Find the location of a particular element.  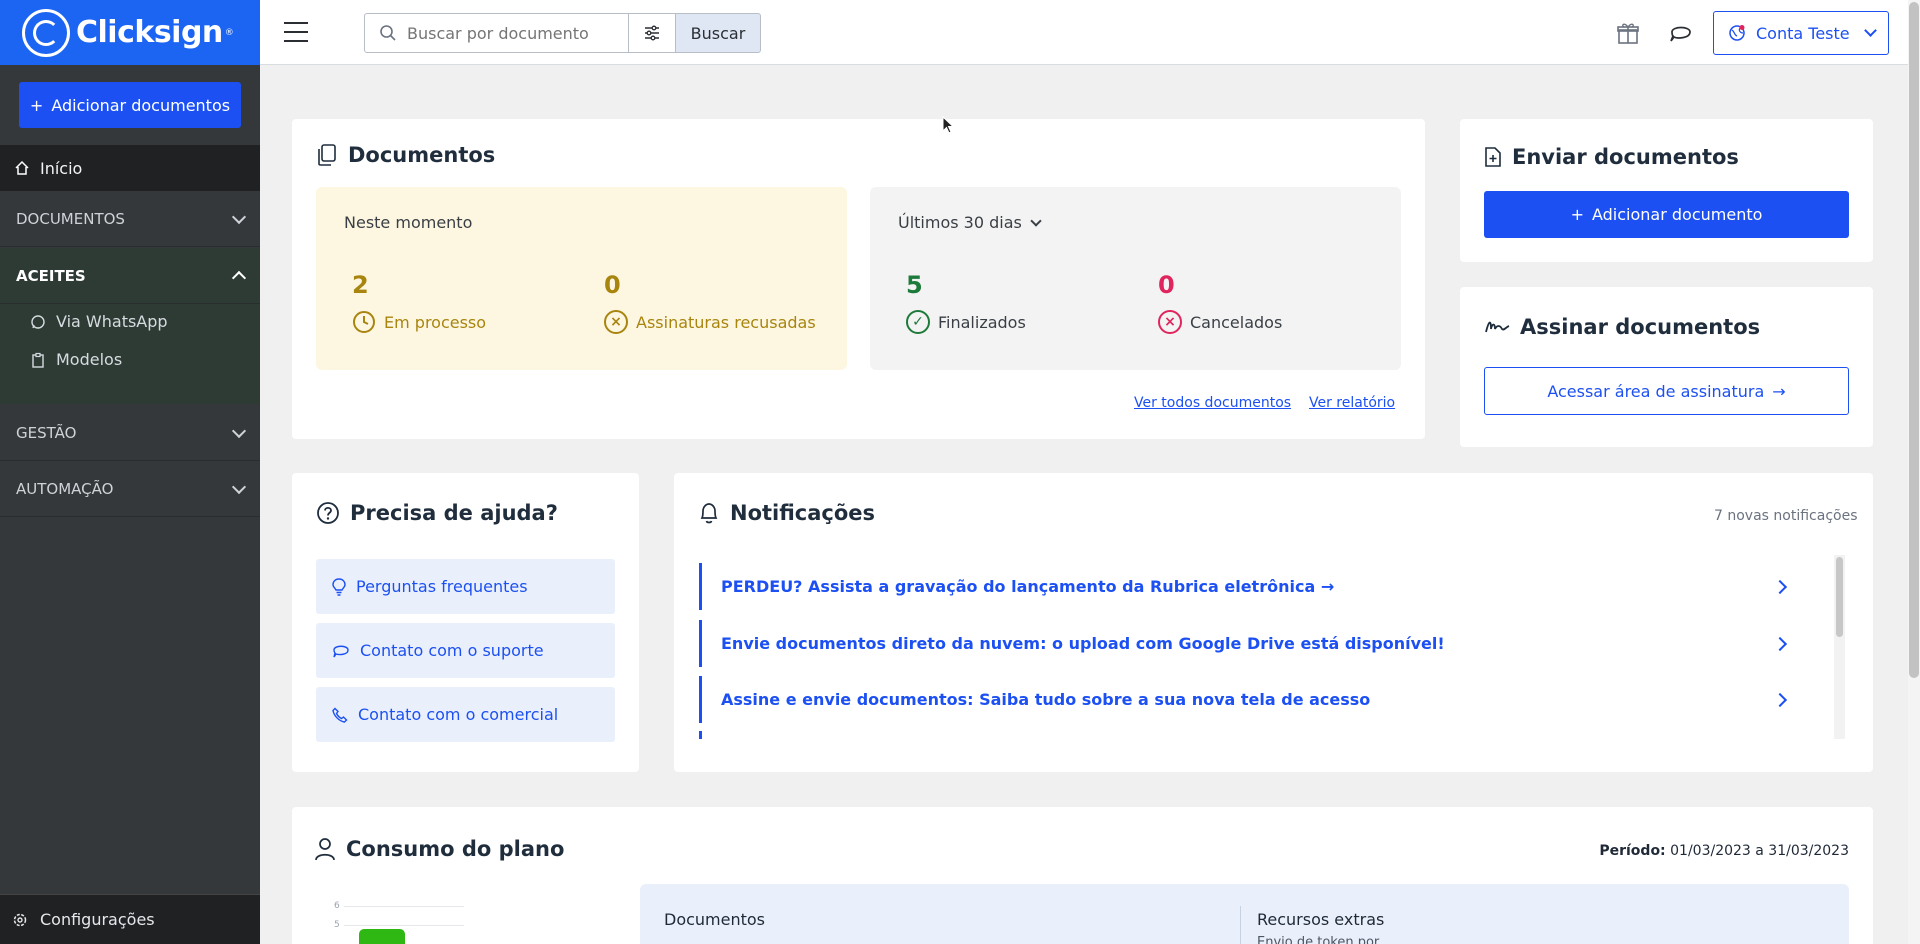

cancelados-count: 0 is located at coordinates (1166, 285).